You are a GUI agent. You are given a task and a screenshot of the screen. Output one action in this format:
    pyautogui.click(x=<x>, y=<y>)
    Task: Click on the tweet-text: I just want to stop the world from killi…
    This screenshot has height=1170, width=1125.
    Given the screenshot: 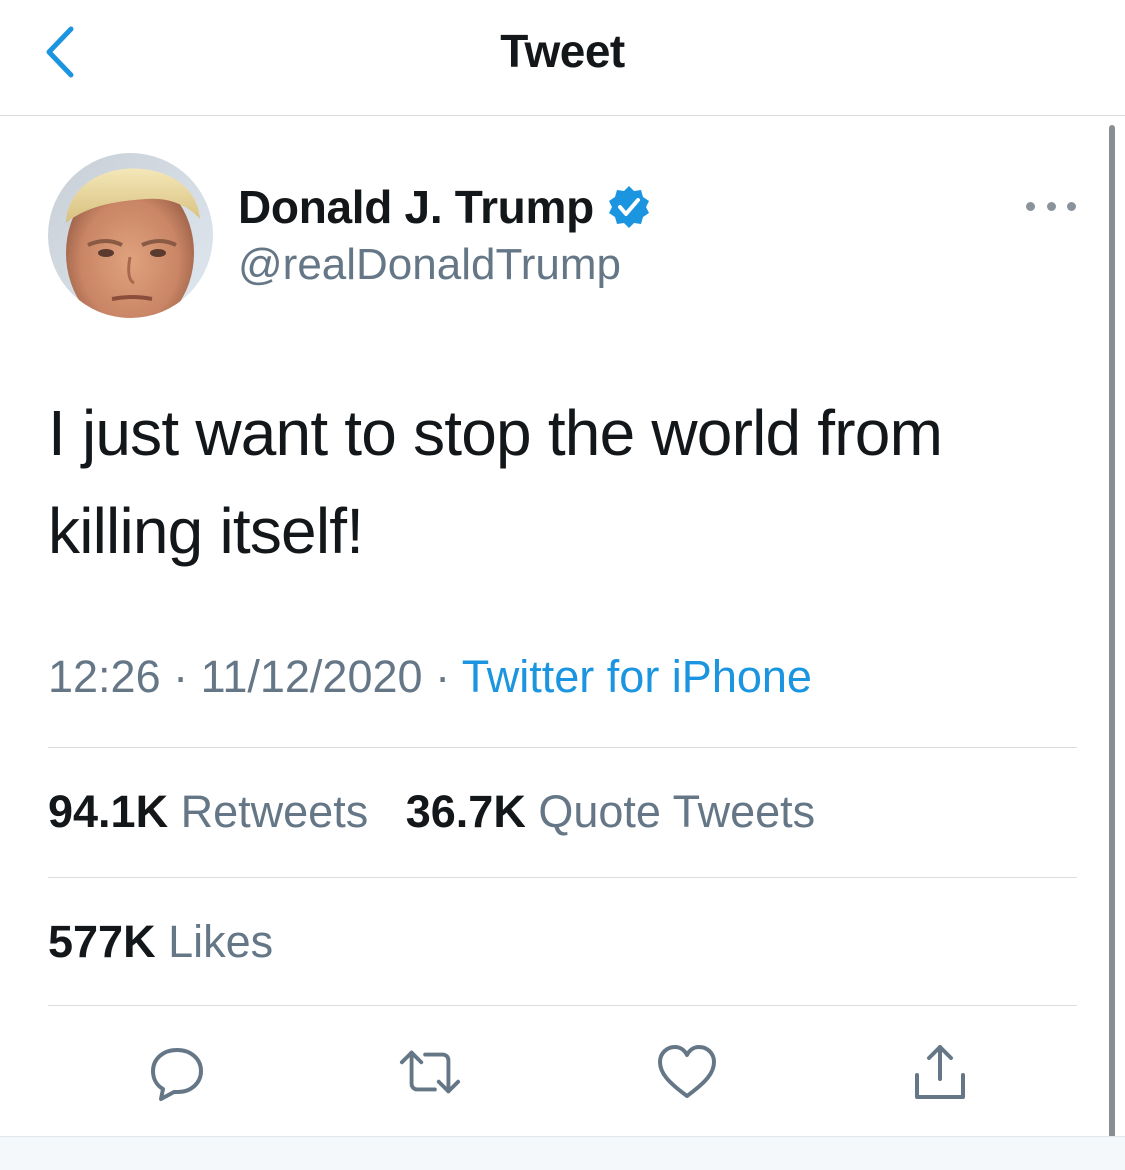 What is the action you would take?
    pyautogui.click(x=495, y=482)
    